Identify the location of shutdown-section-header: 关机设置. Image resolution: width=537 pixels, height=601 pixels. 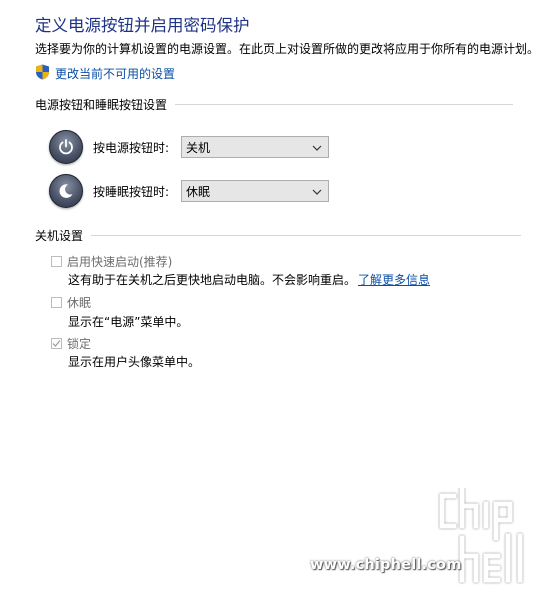
(278, 235).